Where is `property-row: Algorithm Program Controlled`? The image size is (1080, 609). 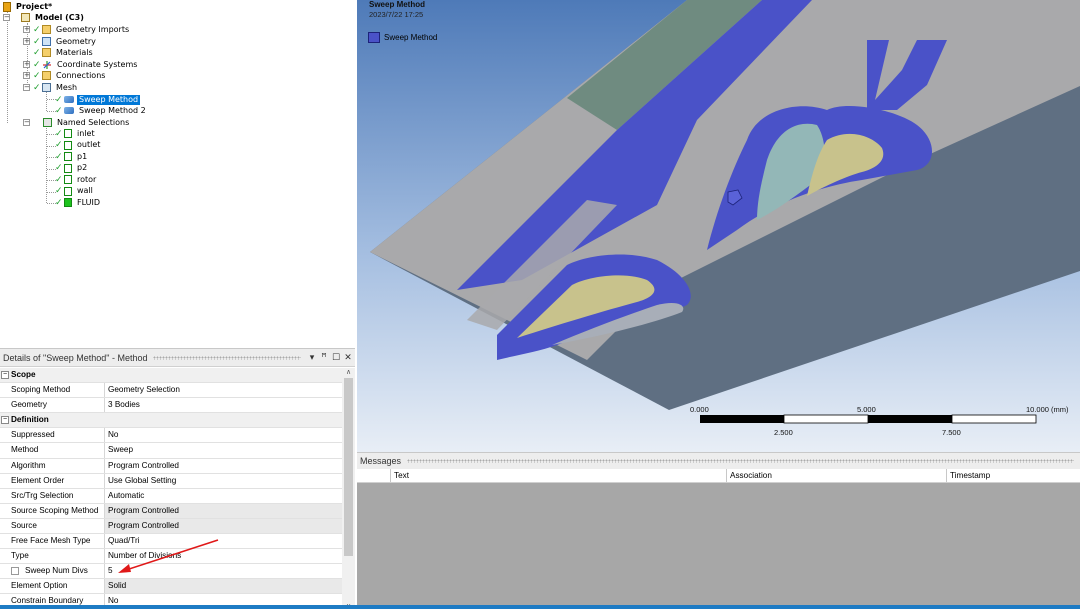 property-row: Algorithm Program Controlled is located at coordinates (171, 466).